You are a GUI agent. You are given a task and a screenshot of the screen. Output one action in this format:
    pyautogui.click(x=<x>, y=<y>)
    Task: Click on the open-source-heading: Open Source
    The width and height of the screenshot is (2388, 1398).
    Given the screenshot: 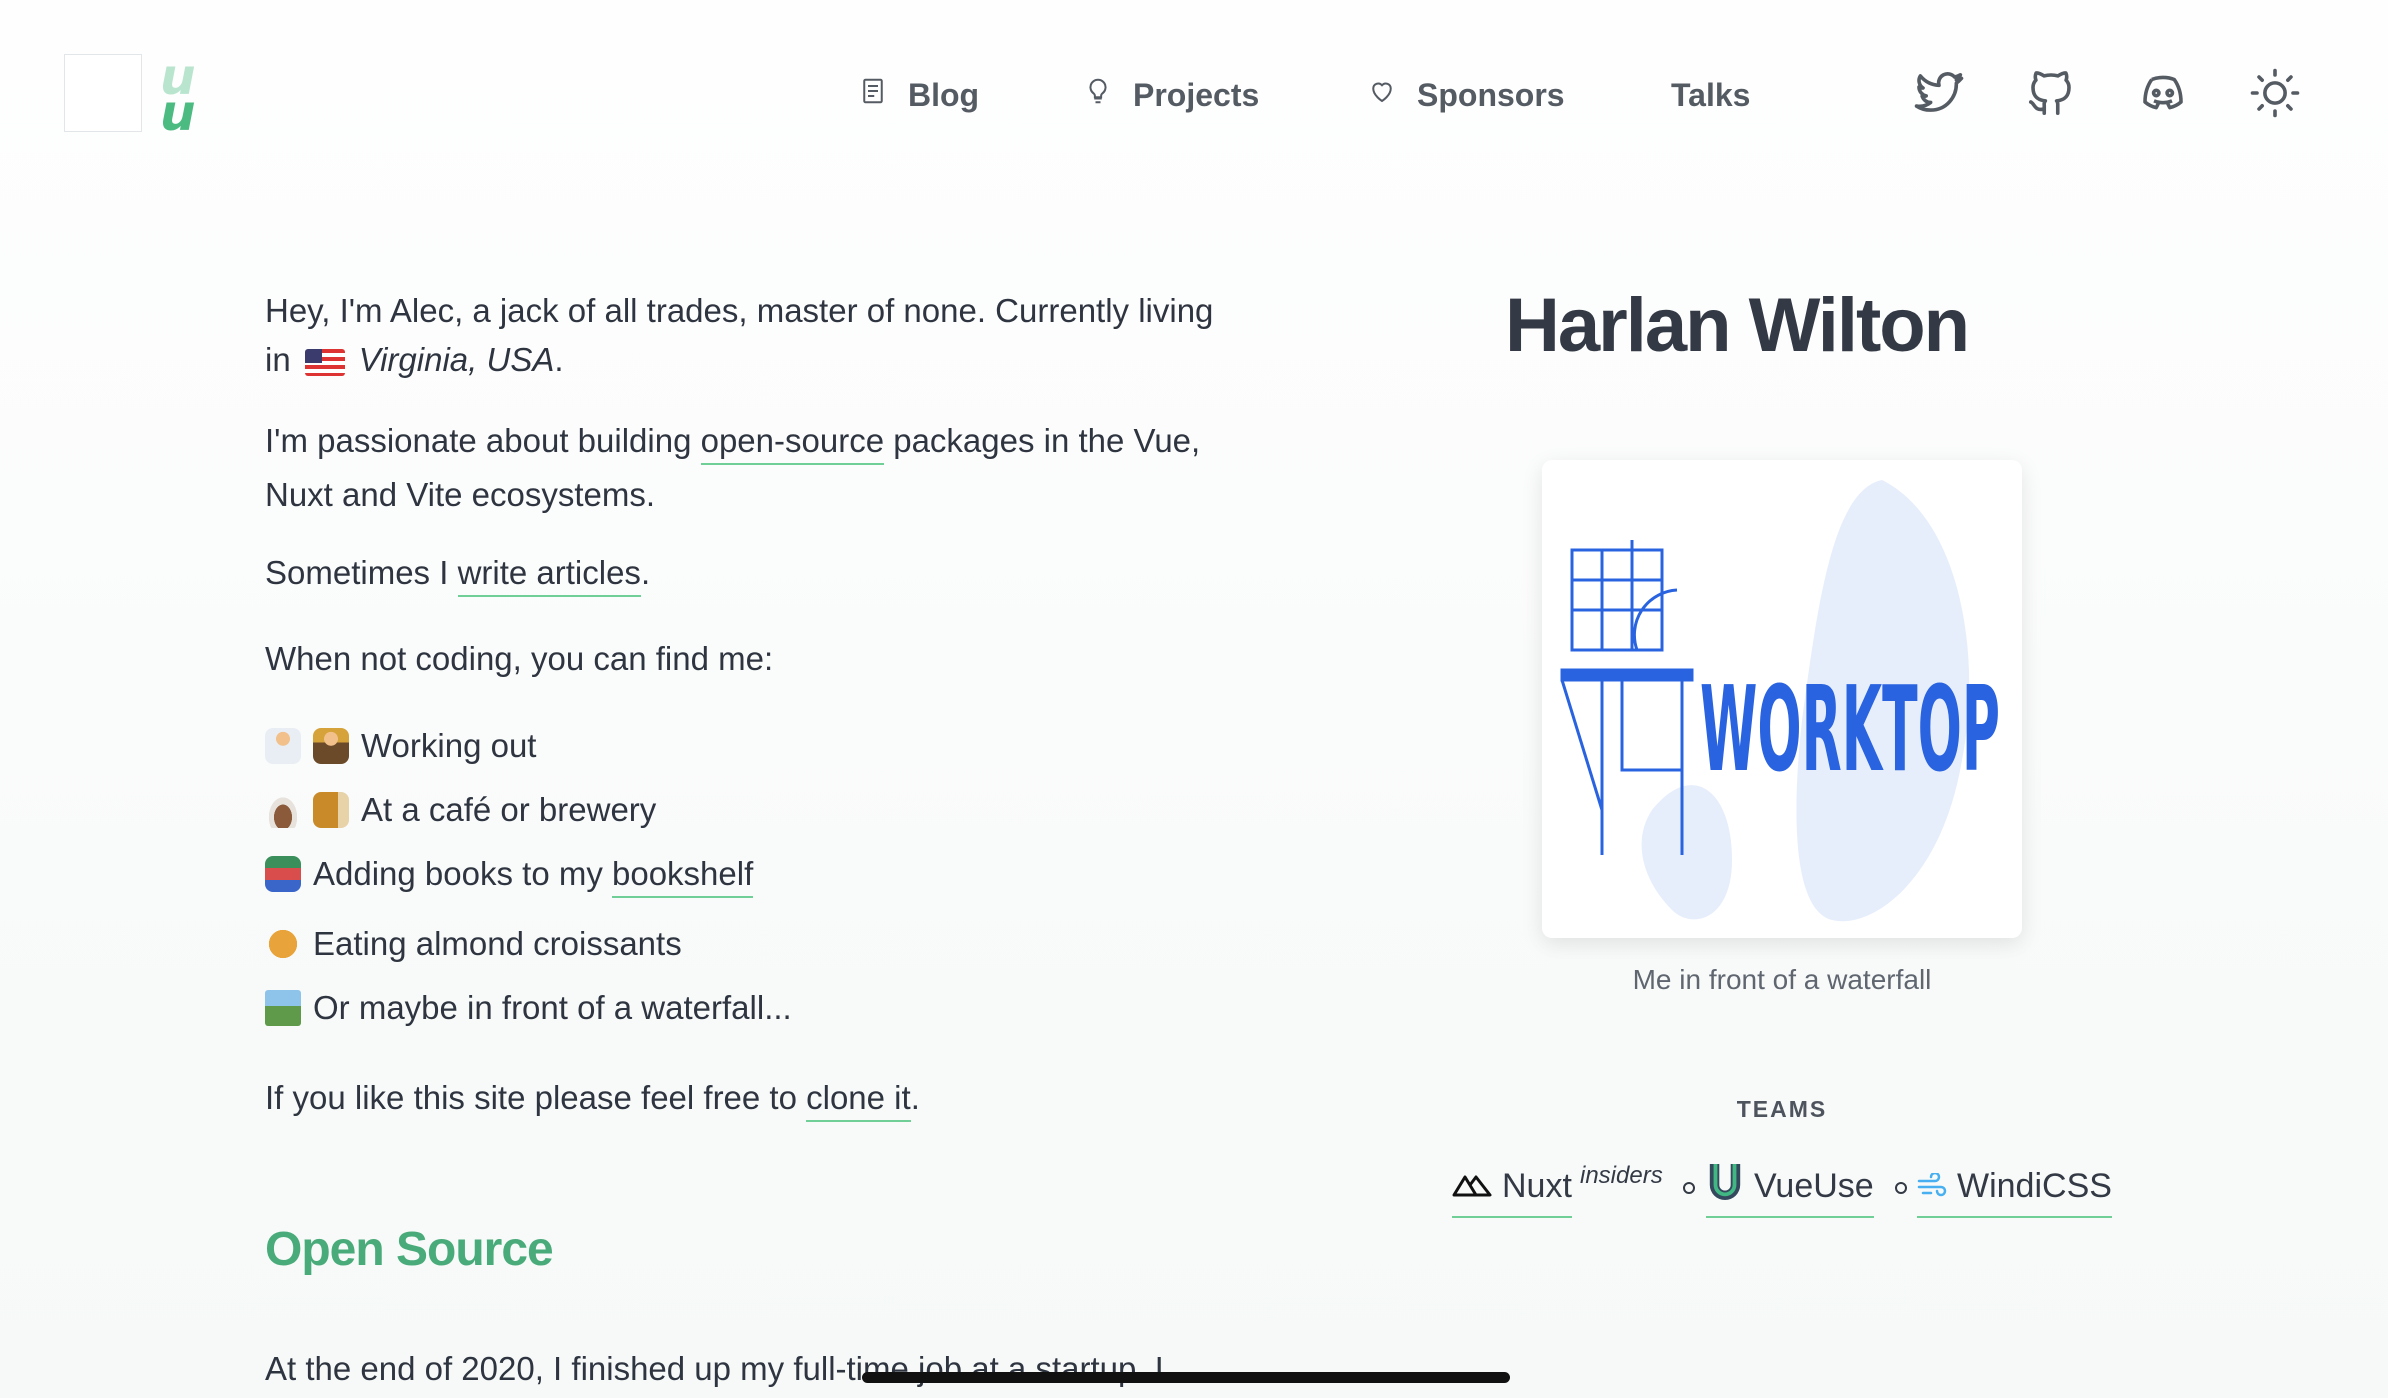 What is the action you would take?
    pyautogui.click(x=409, y=1249)
    